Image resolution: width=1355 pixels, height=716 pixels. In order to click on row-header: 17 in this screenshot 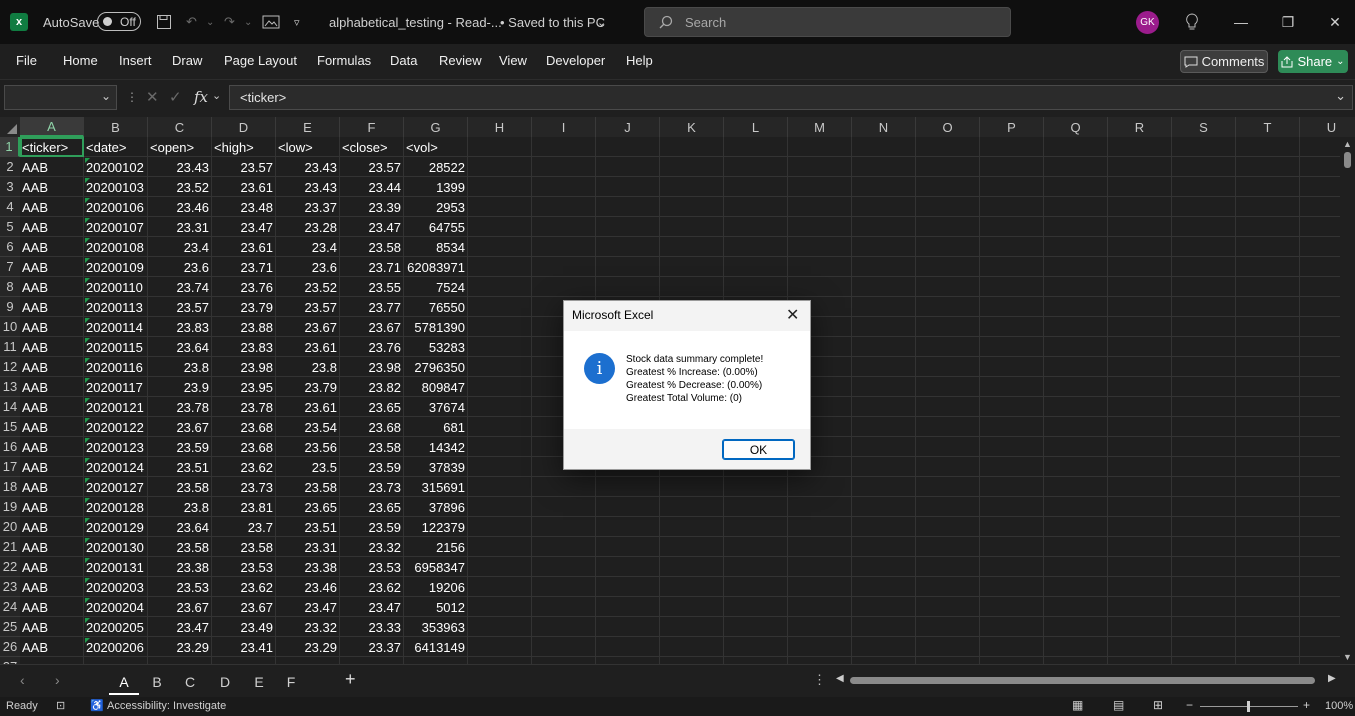, I will do `click(10, 467)`.